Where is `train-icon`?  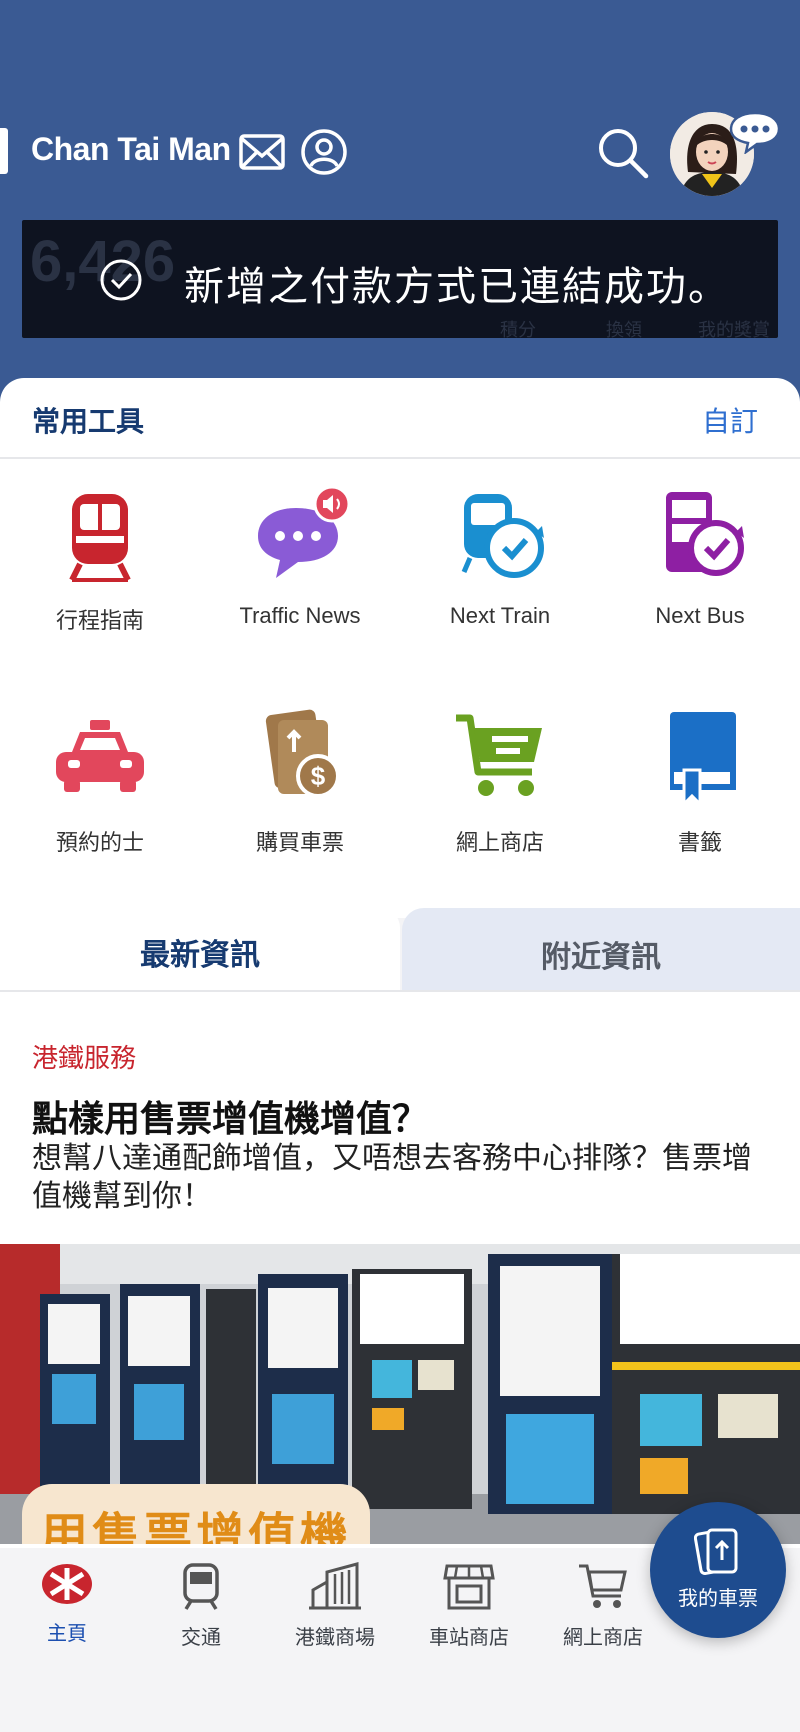 train-icon is located at coordinates (100, 538).